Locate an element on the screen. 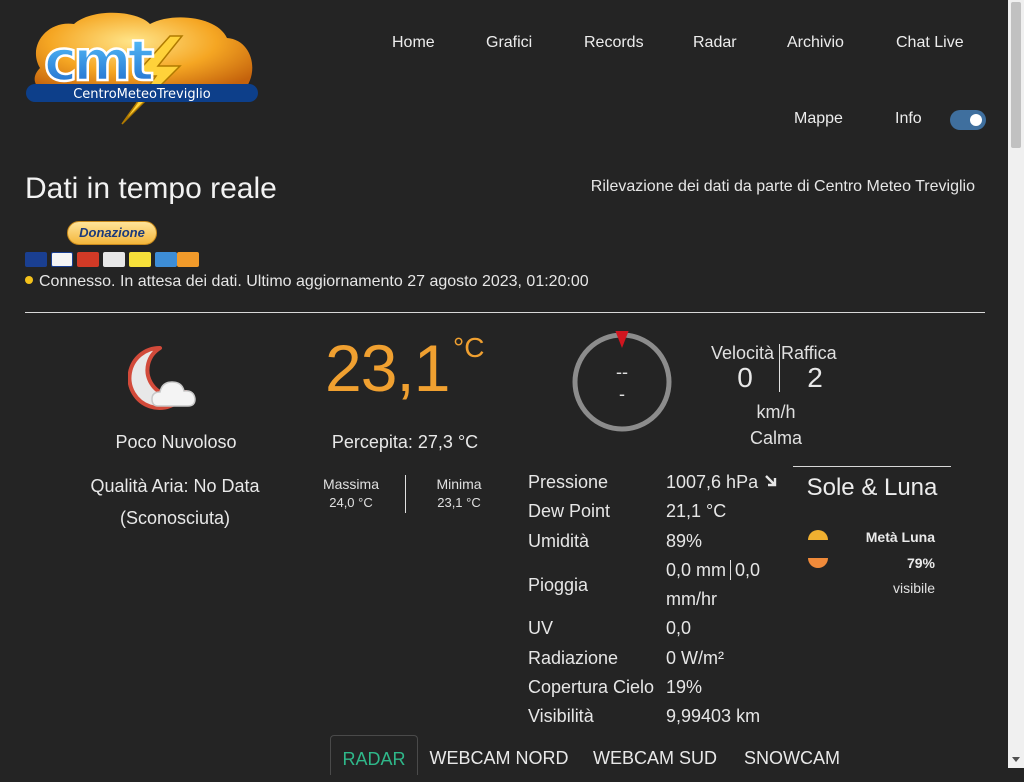  max-temp-label: Massima is located at coordinates (350, 484).